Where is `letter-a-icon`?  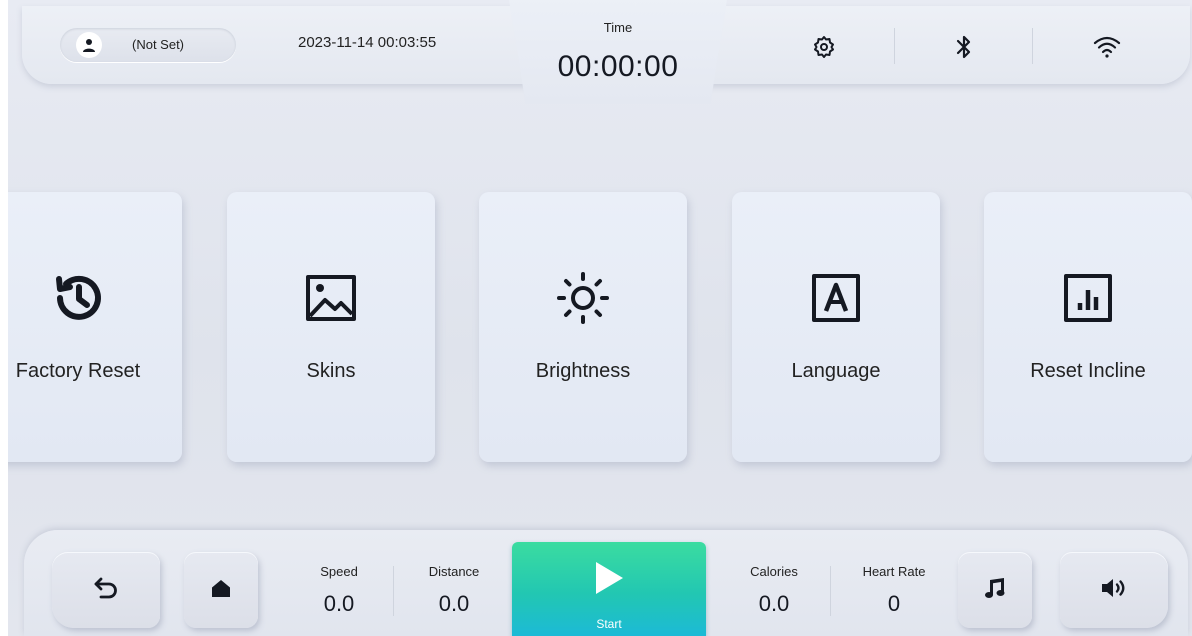
letter-a-icon is located at coordinates (836, 298).